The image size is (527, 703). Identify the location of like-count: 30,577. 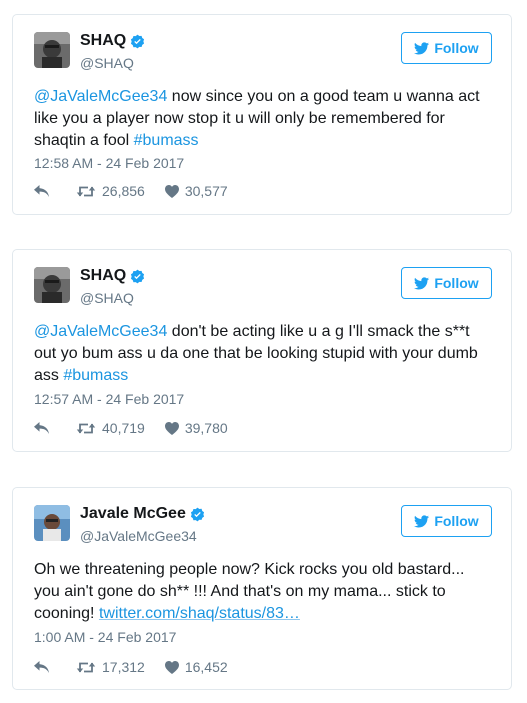
(206, 191).